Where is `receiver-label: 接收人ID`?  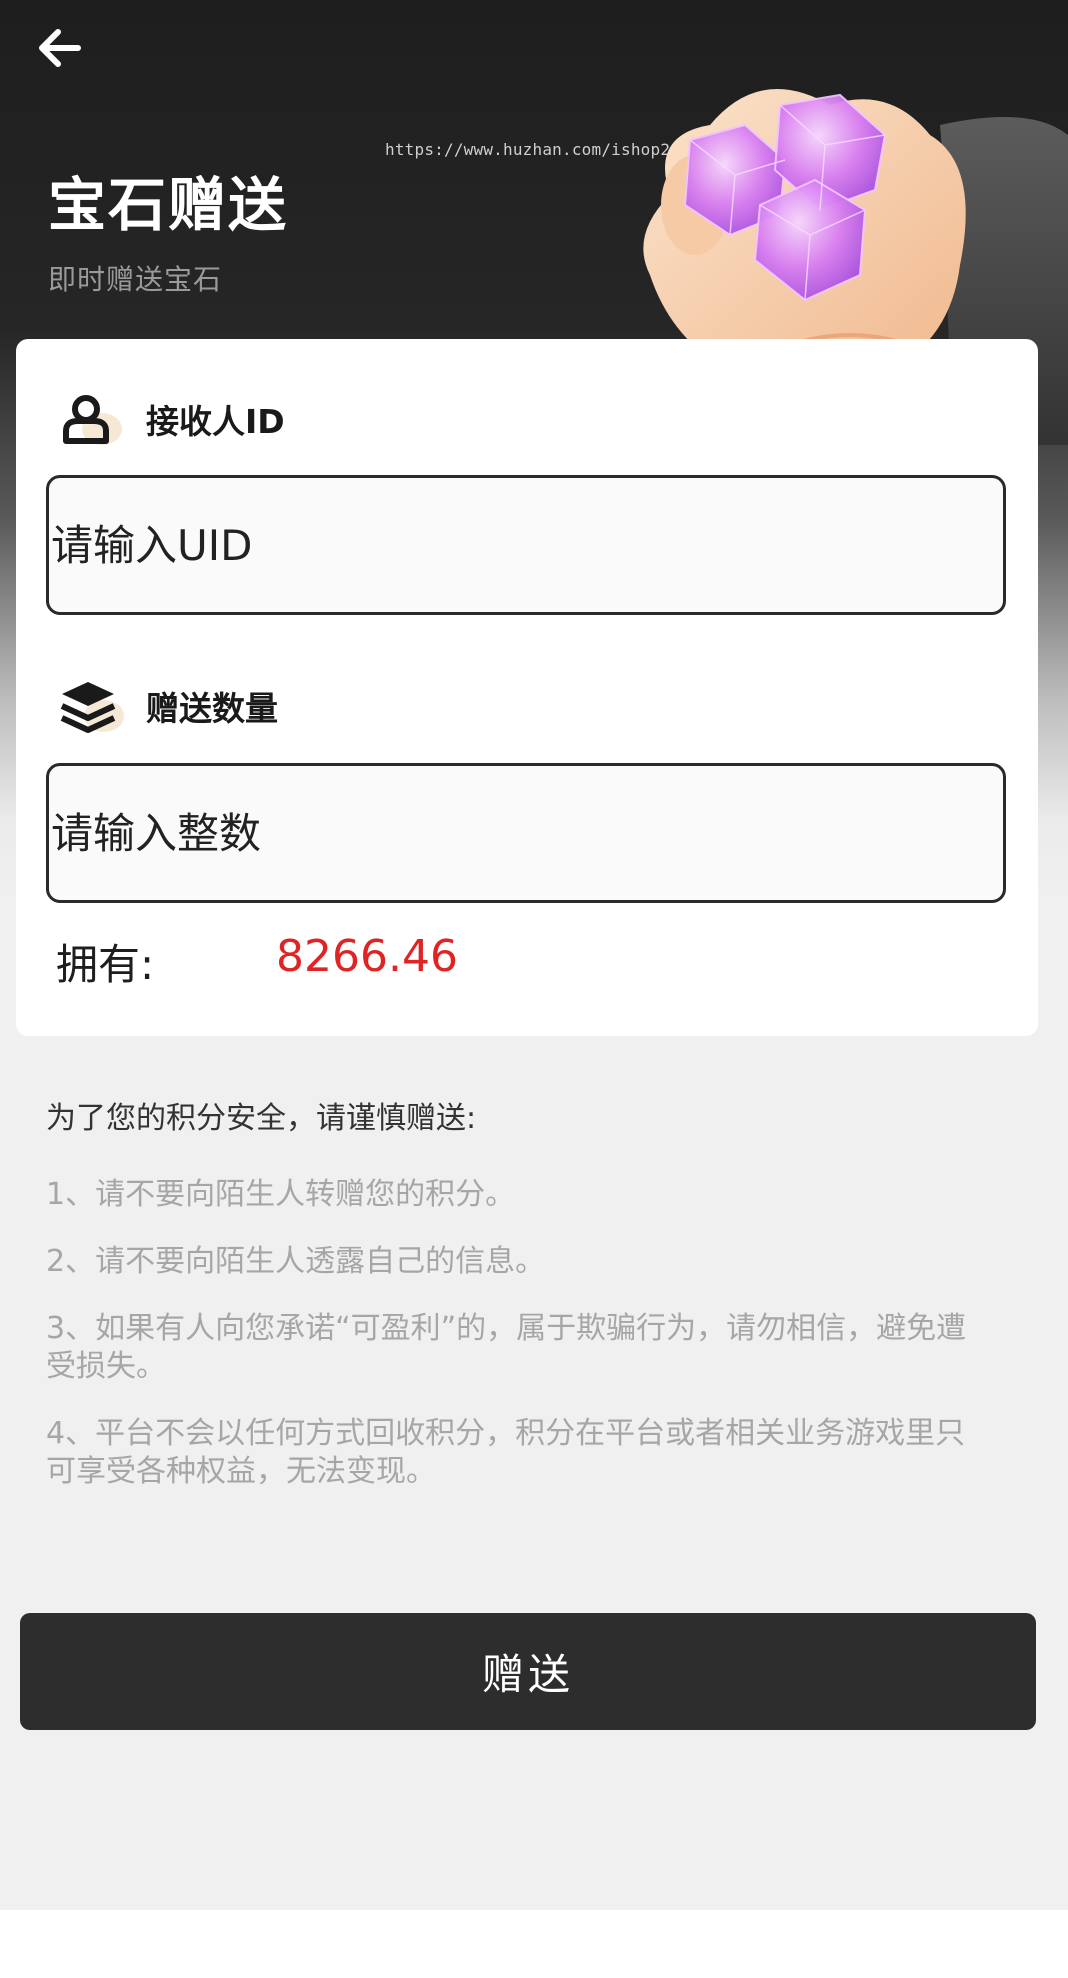
receiver-label: 接收人ID is located at coordinates (215, 421).